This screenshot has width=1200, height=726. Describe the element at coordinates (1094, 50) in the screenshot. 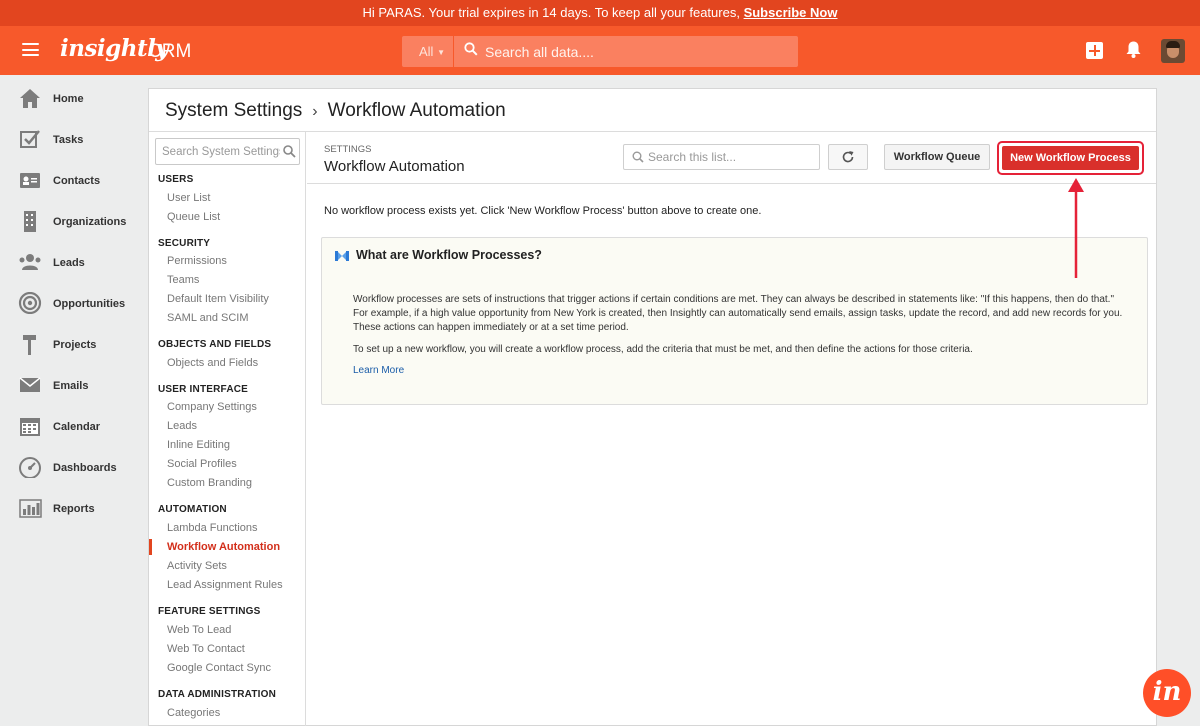

I see `add-new-icon` at that location.